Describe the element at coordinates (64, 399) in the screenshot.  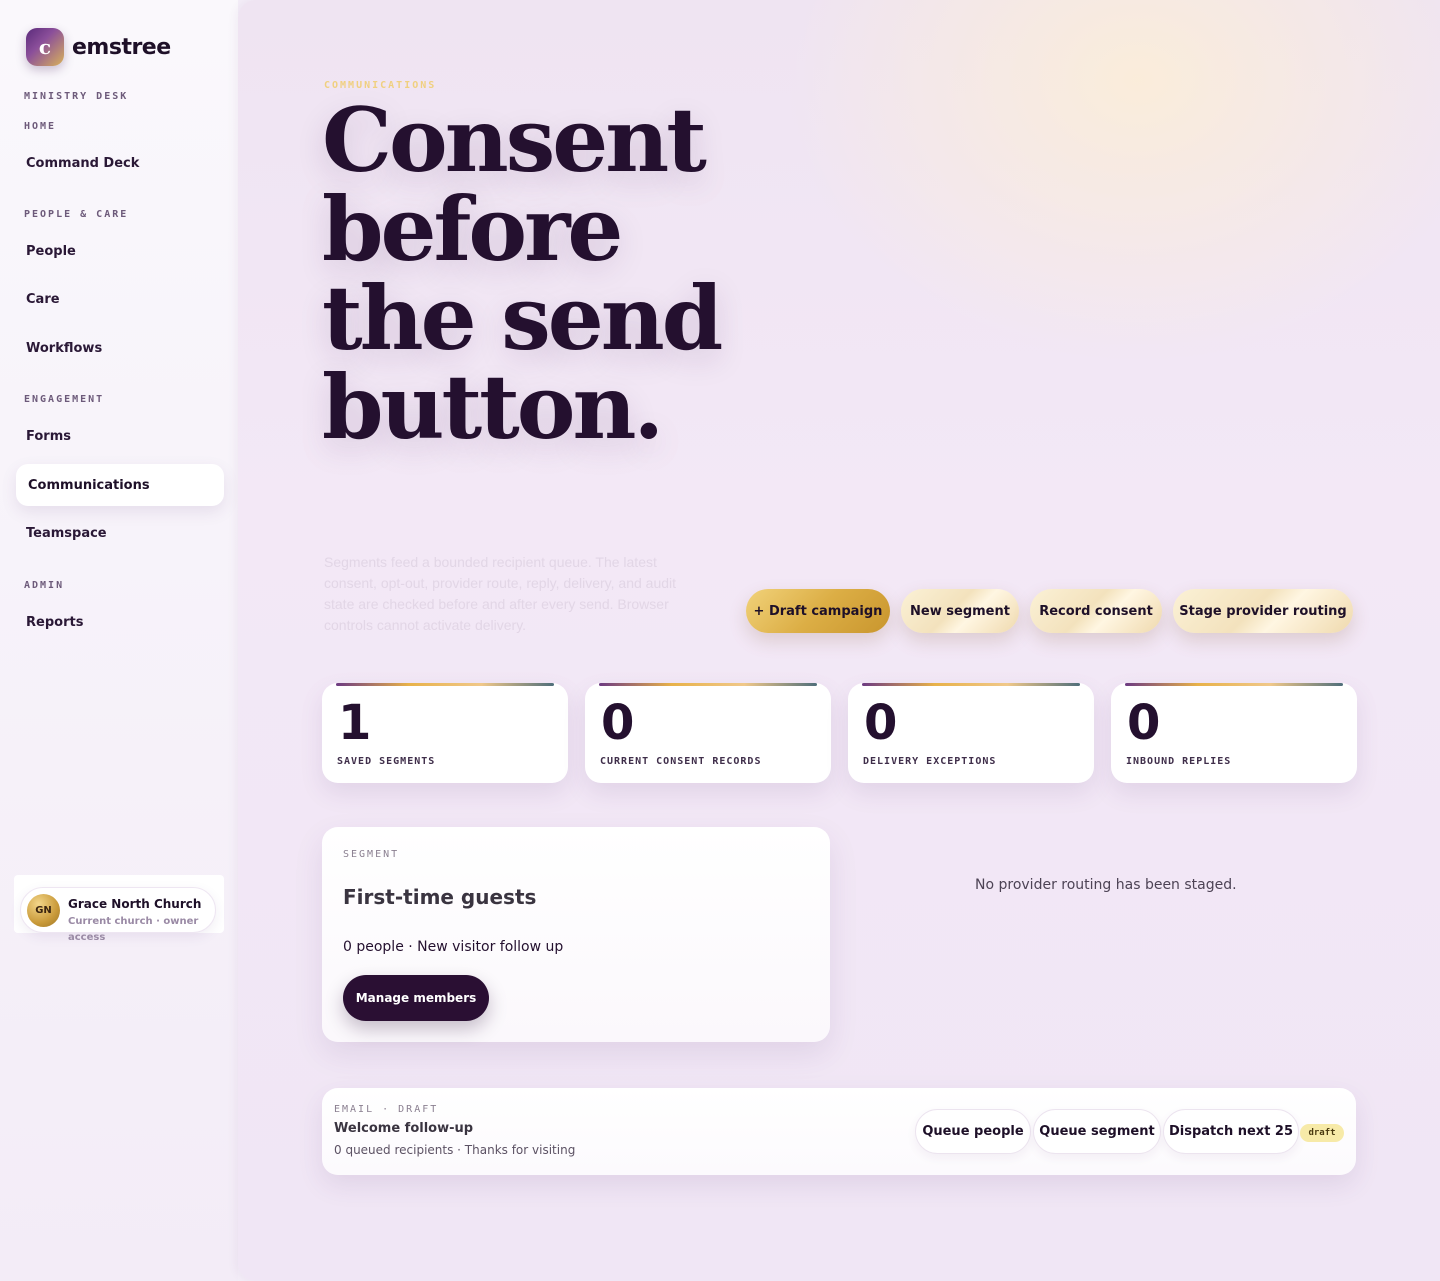
I see `section-engagement: ENGAGEMENT` at that location.